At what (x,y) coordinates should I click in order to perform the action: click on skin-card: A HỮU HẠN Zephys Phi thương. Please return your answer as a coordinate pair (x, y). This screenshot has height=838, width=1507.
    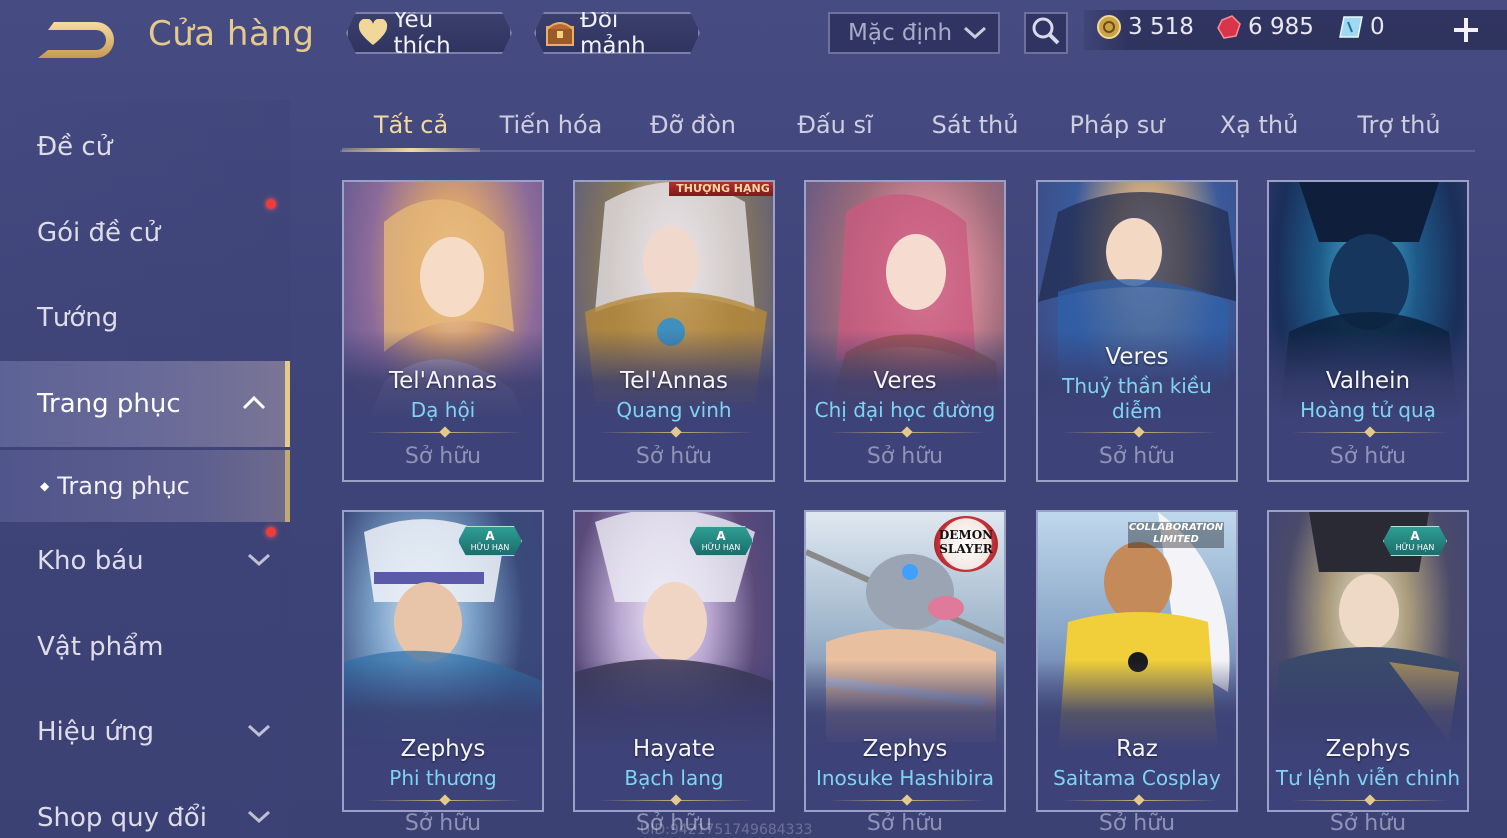
    Looking at the image, I should click on (443, 661).